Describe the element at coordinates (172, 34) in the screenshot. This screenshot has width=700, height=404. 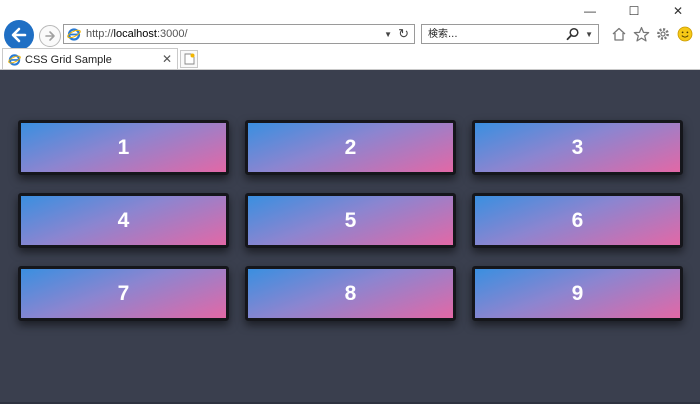
I see `url-port: :3000/` at that location.